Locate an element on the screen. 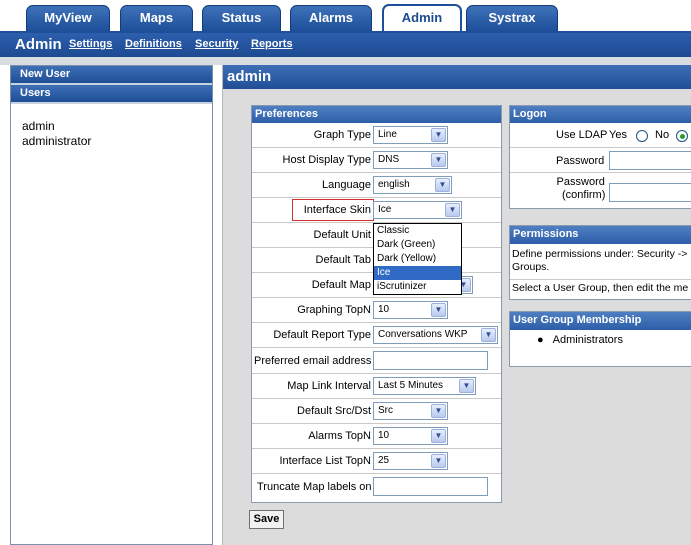  interface-list-row: Interface List TopN 25 ▼ is located at coordinates (376, 461).